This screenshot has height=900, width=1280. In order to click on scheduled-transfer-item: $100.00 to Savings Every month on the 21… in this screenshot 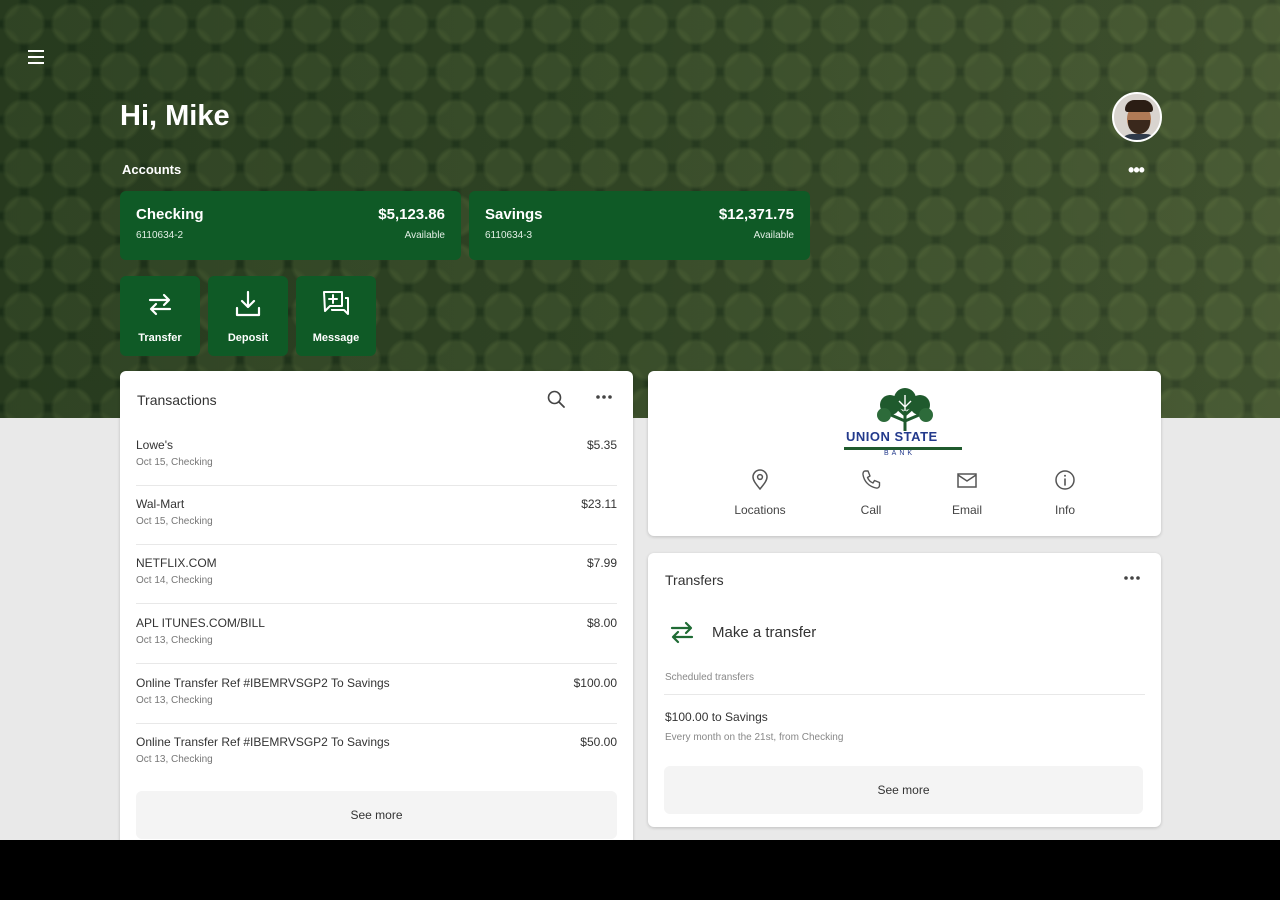, I will do `click(754, 726)`.